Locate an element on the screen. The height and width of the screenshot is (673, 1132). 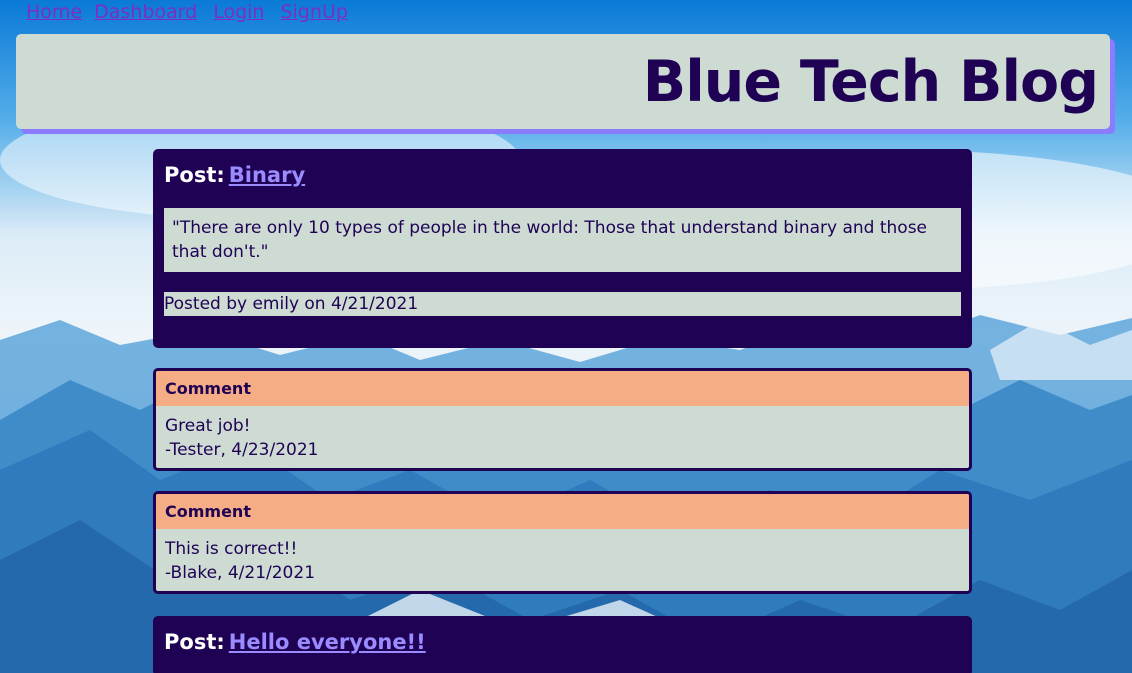
top-nav: Home Dashboard Login SignUp is located at coordinates (187, 12).